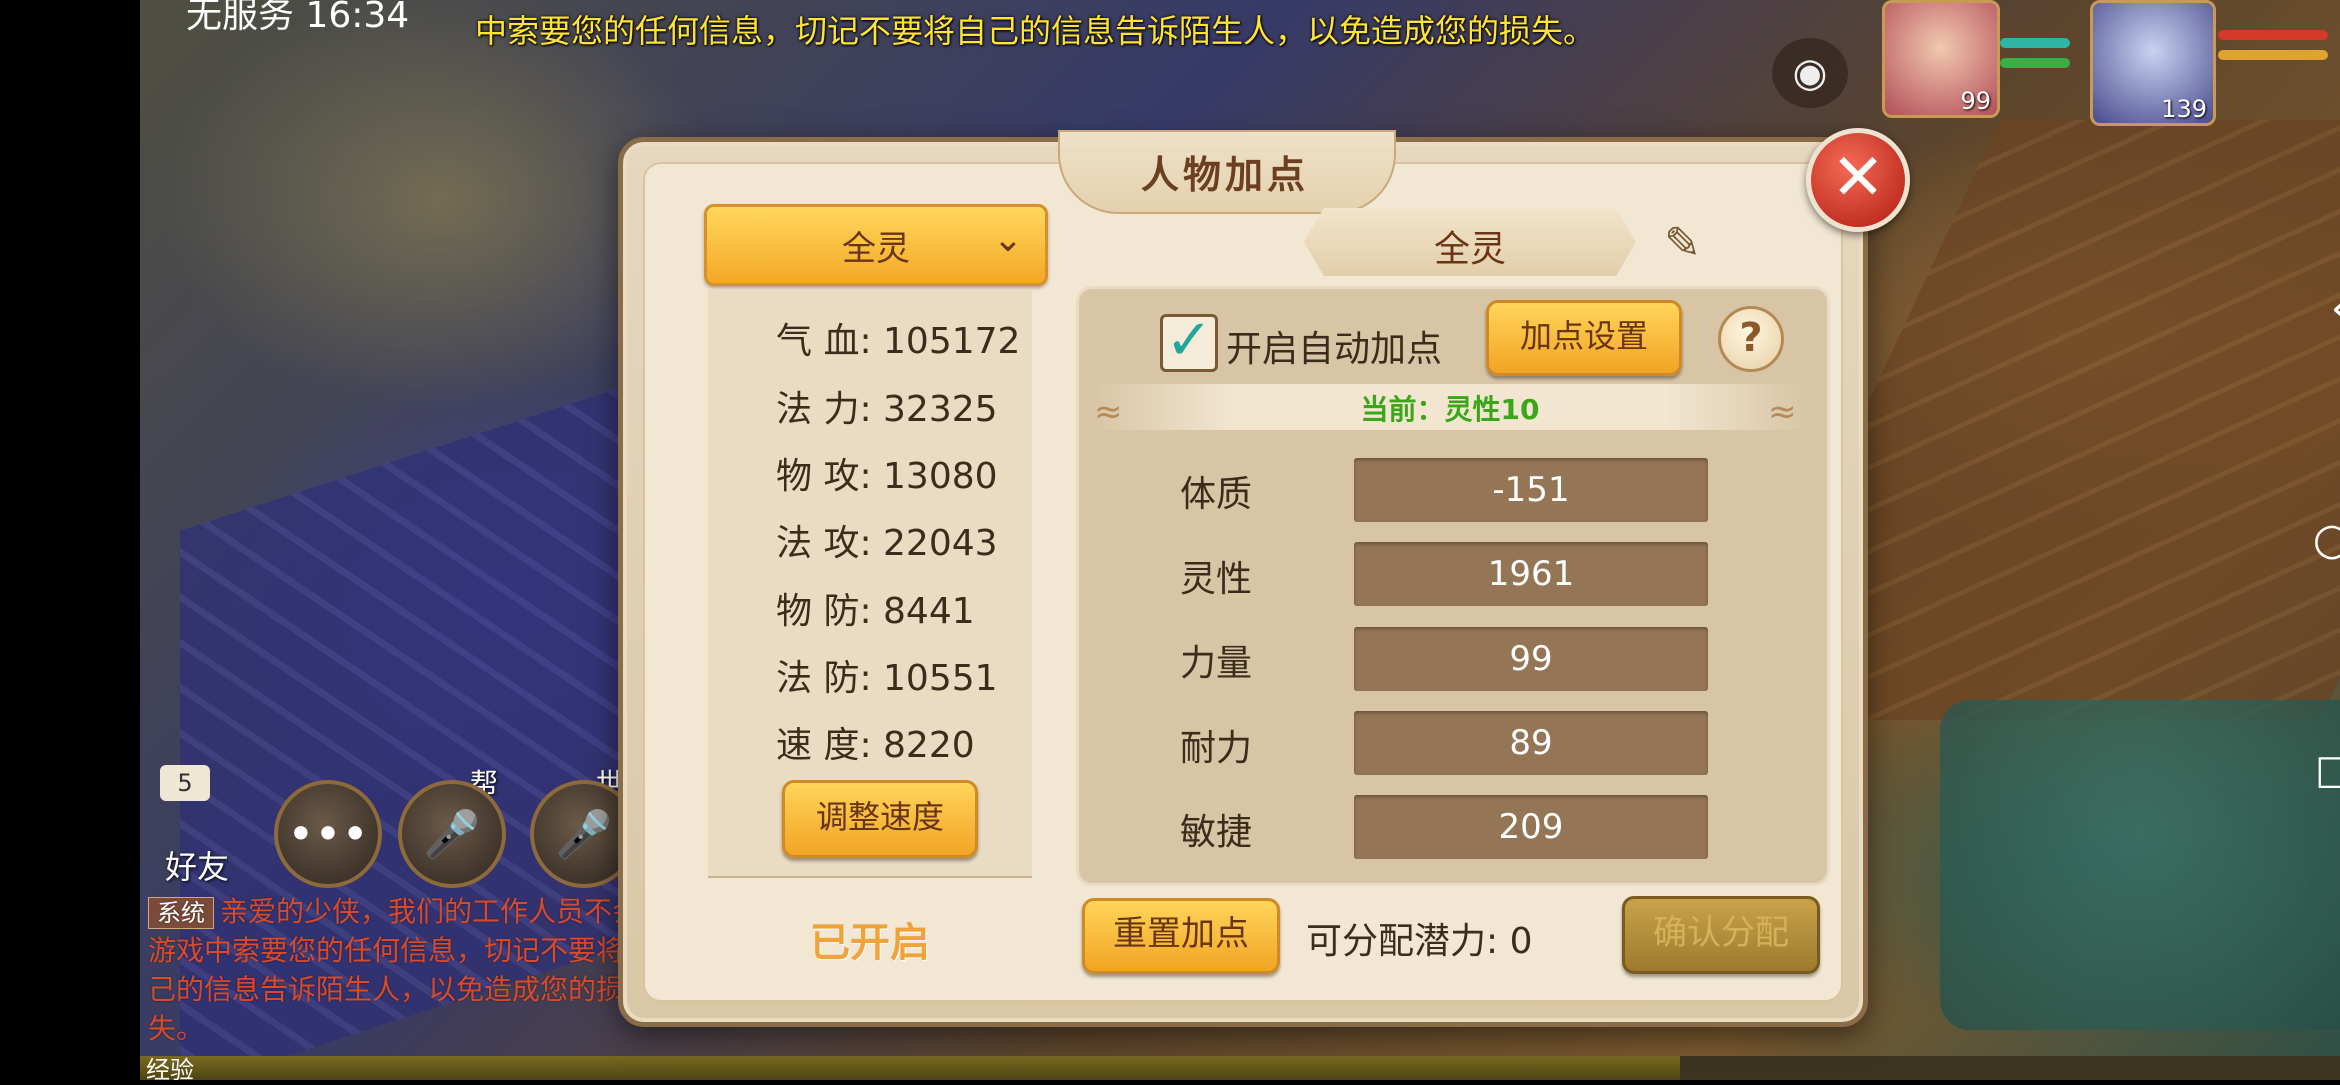  What do you see at coordinates (887, 678) in the screenshot?
I see `stat-magic-defense: 法 防: 10551` at bounding box center [887, 678].